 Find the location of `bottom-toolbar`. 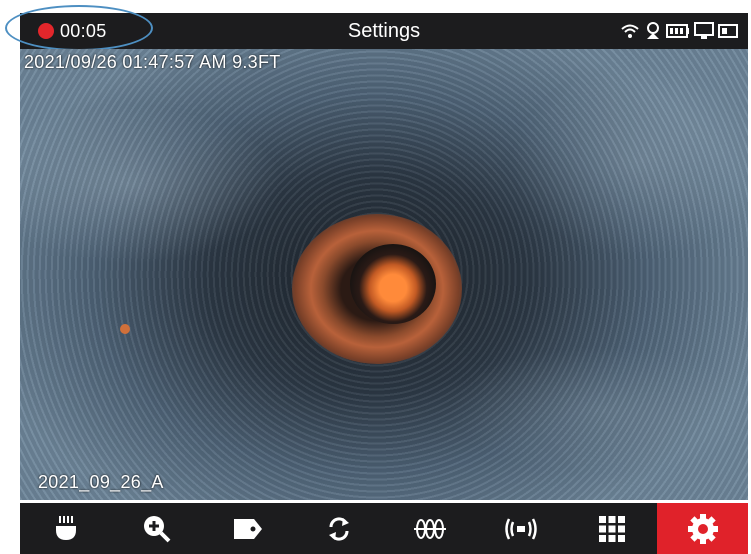

bottom-toolbar is located at coordinates (384, 528).